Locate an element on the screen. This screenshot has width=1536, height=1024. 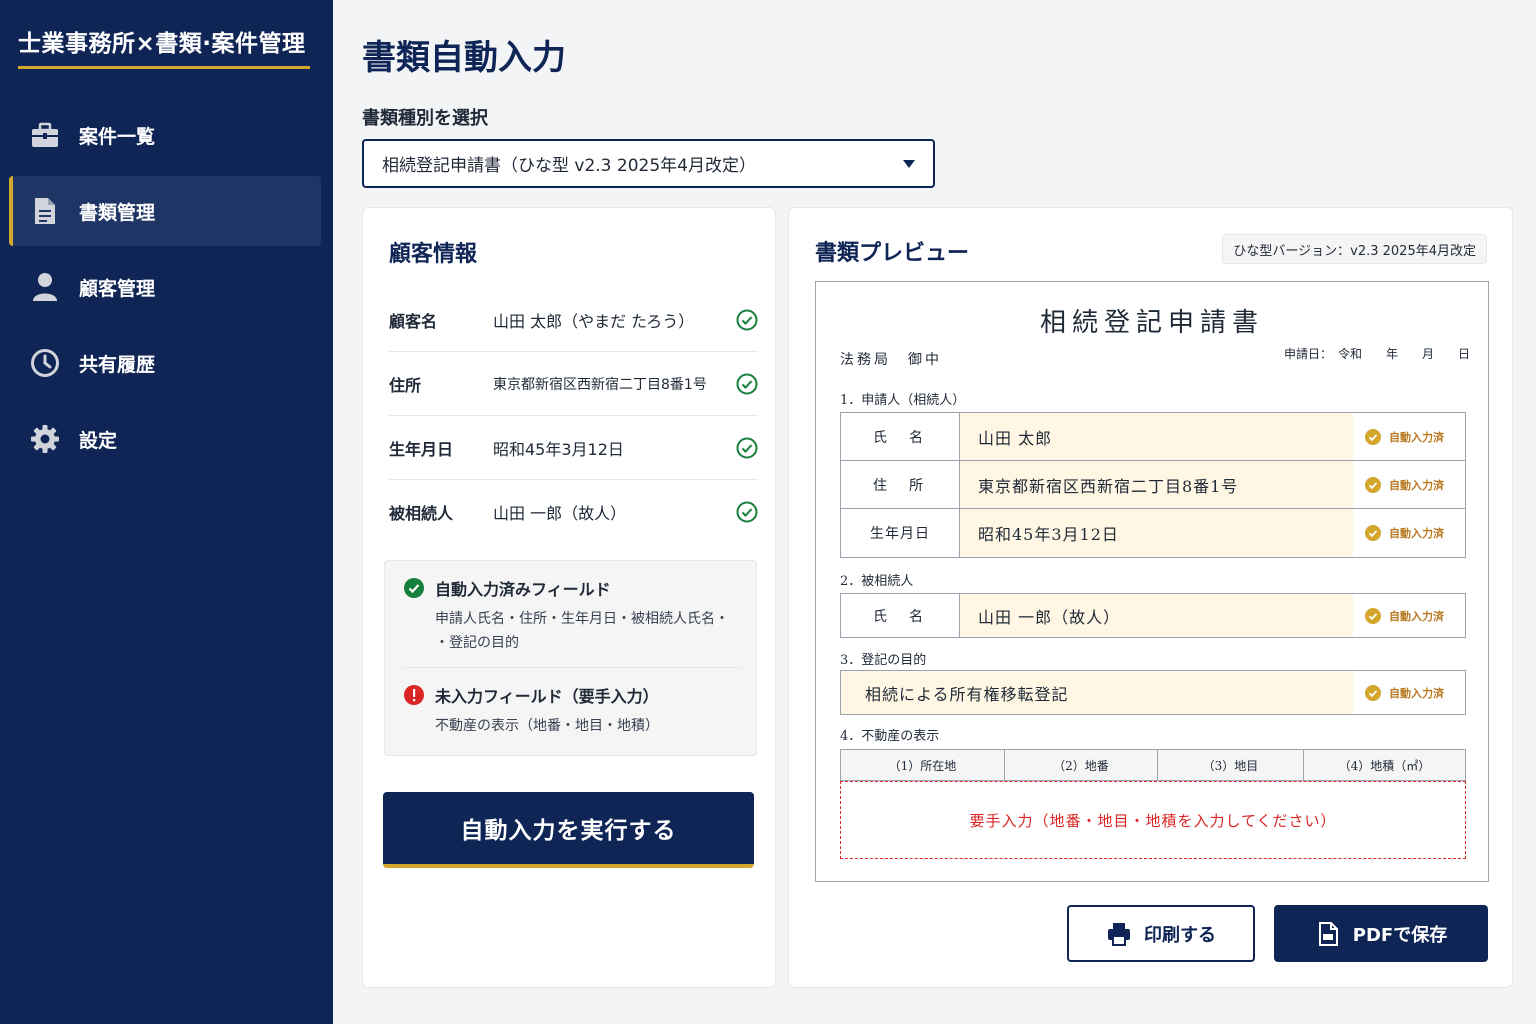
doc-section-label: 2．被相続人 is located at coordinates (877, 581).